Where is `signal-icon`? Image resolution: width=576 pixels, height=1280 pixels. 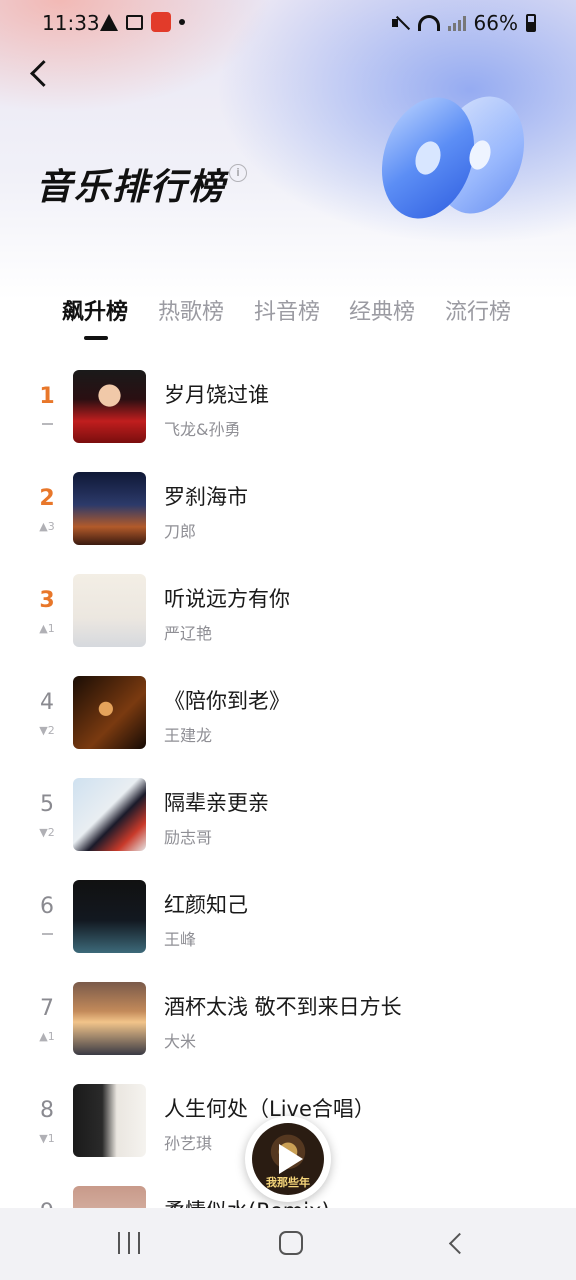
signal-icon is located at coordinates (456, 23).